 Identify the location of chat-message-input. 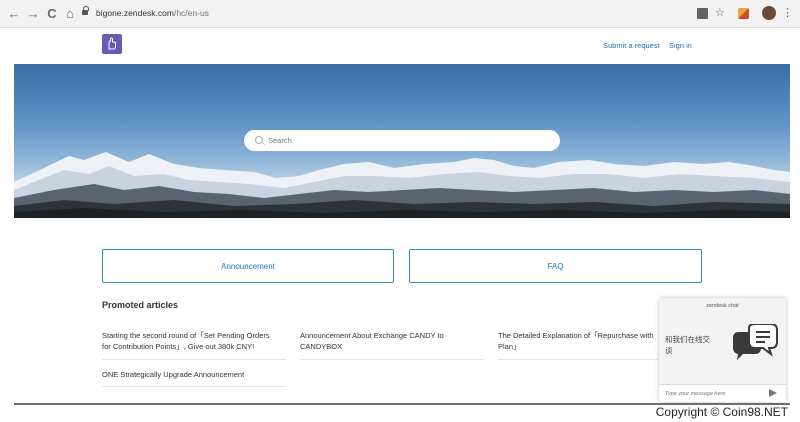
(713, 394).